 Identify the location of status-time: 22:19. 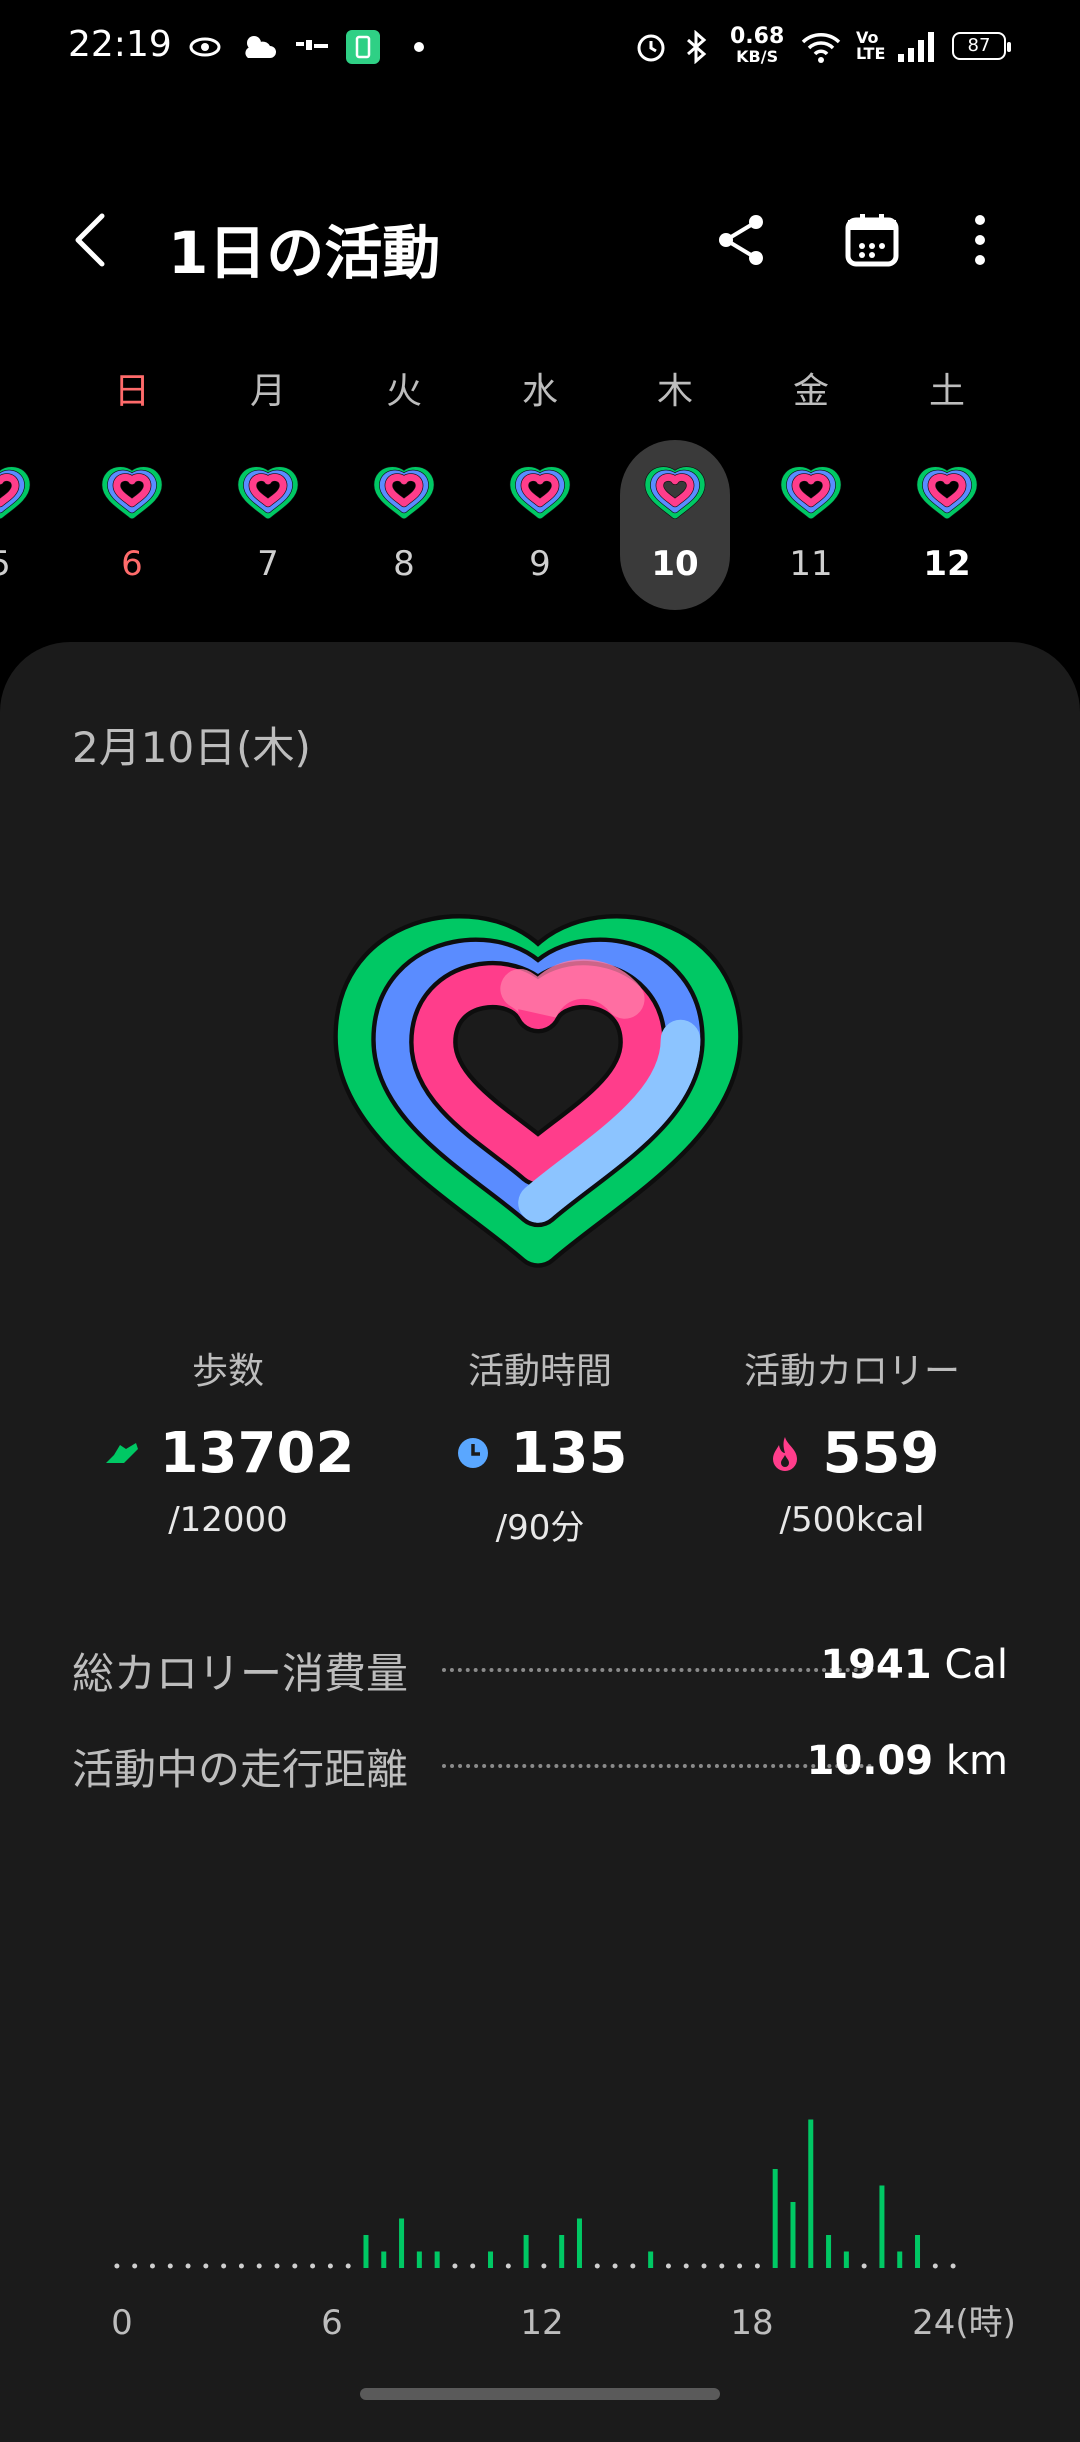
(120, 44).